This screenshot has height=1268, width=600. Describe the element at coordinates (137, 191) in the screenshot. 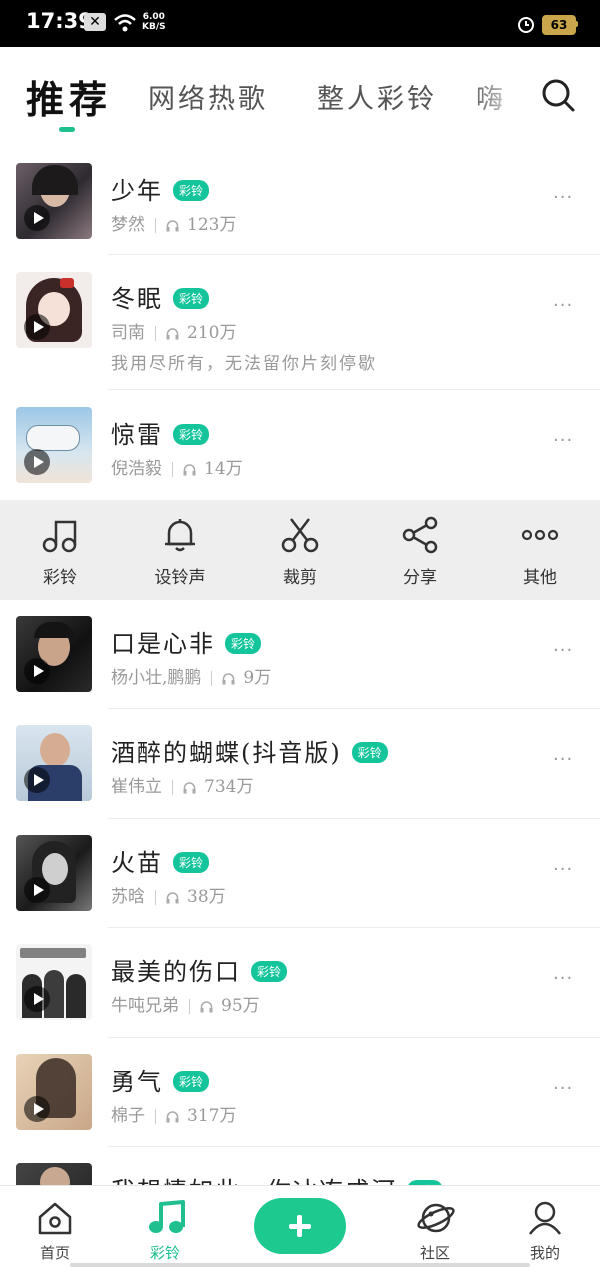

I see `song-title-text: 少年` at that location.